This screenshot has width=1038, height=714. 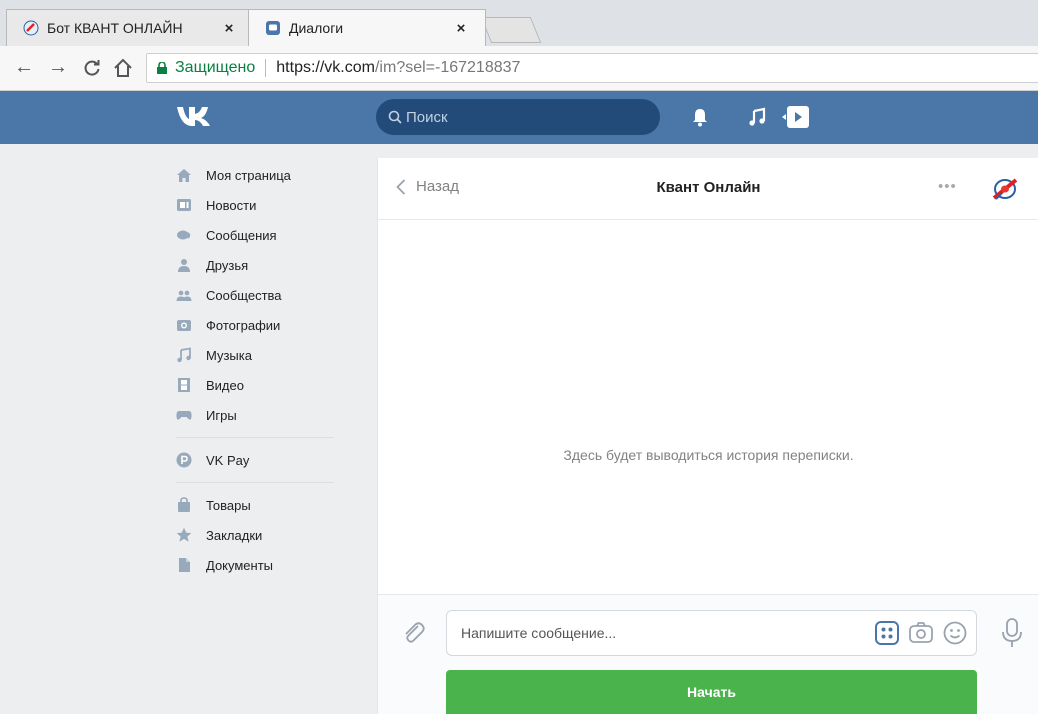 I want to click on url-path: /im?sel=-167218837, so click(x=447, y=67).